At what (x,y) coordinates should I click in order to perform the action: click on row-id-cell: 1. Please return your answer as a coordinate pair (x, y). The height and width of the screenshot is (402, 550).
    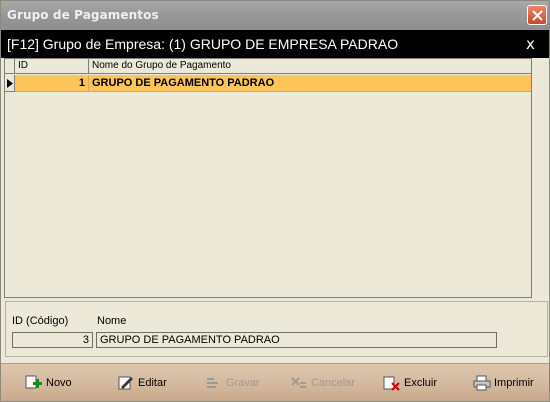
    Looking at the image, I should click on (52, 83).